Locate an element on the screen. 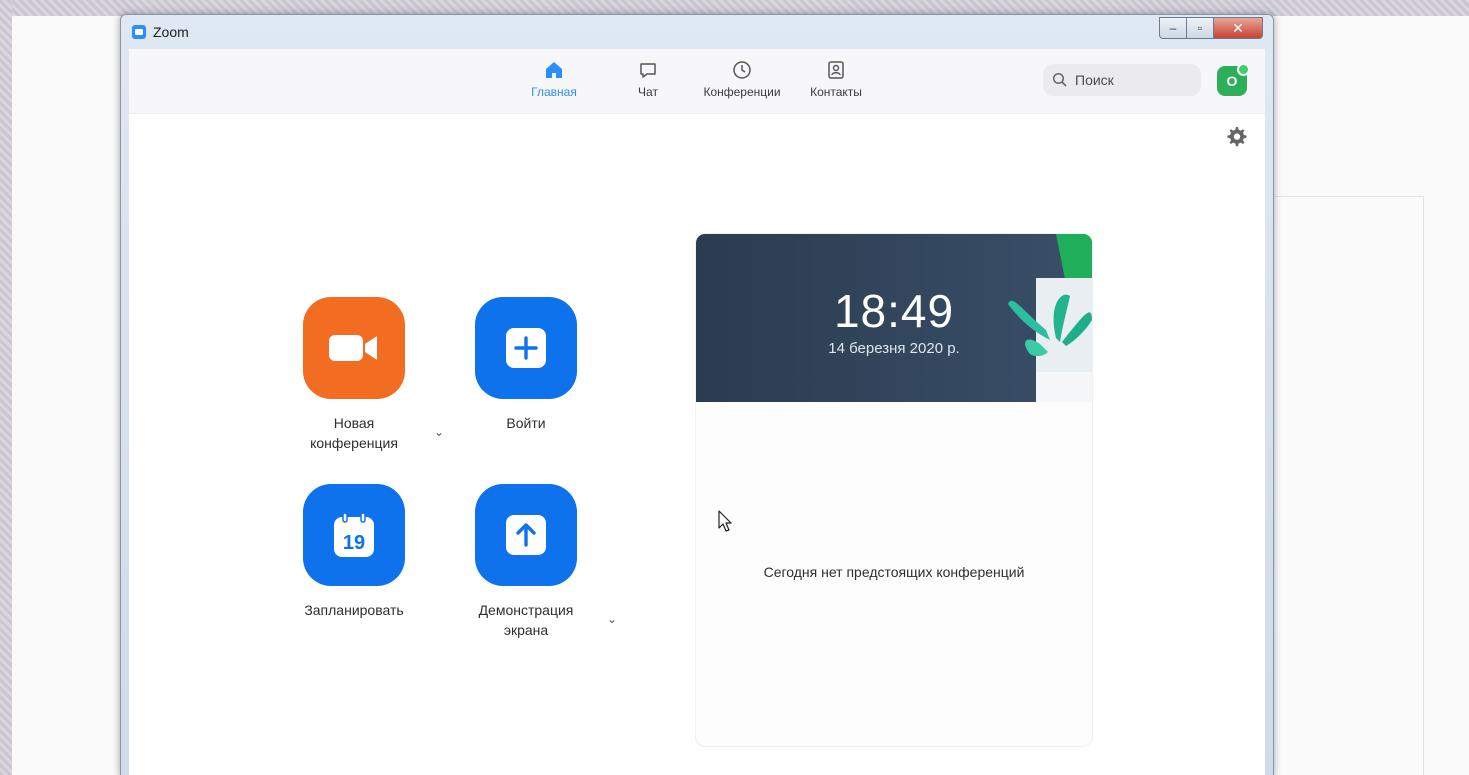 The width and height of the screenshot is (1469, 775). clock-icon is located at coordinates (742, 70).